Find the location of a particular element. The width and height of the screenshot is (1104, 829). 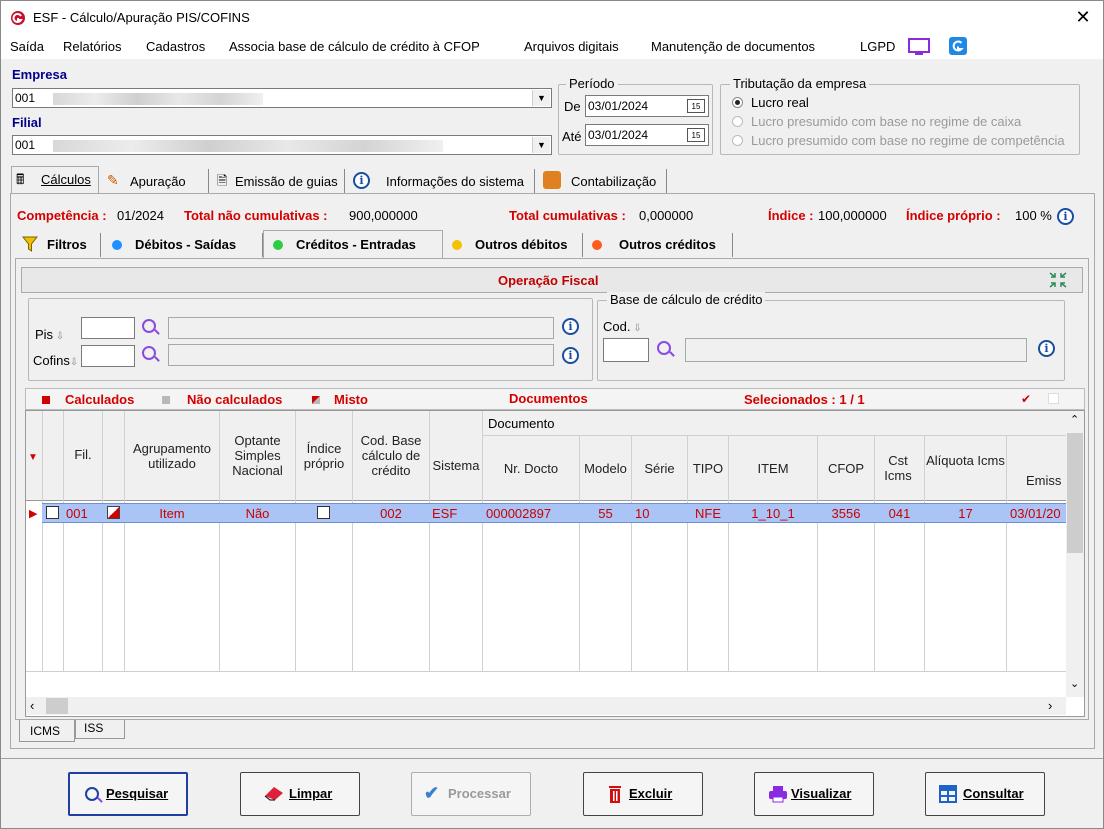

visualizar-button: Visualizar is located at coordinates (814, 794).